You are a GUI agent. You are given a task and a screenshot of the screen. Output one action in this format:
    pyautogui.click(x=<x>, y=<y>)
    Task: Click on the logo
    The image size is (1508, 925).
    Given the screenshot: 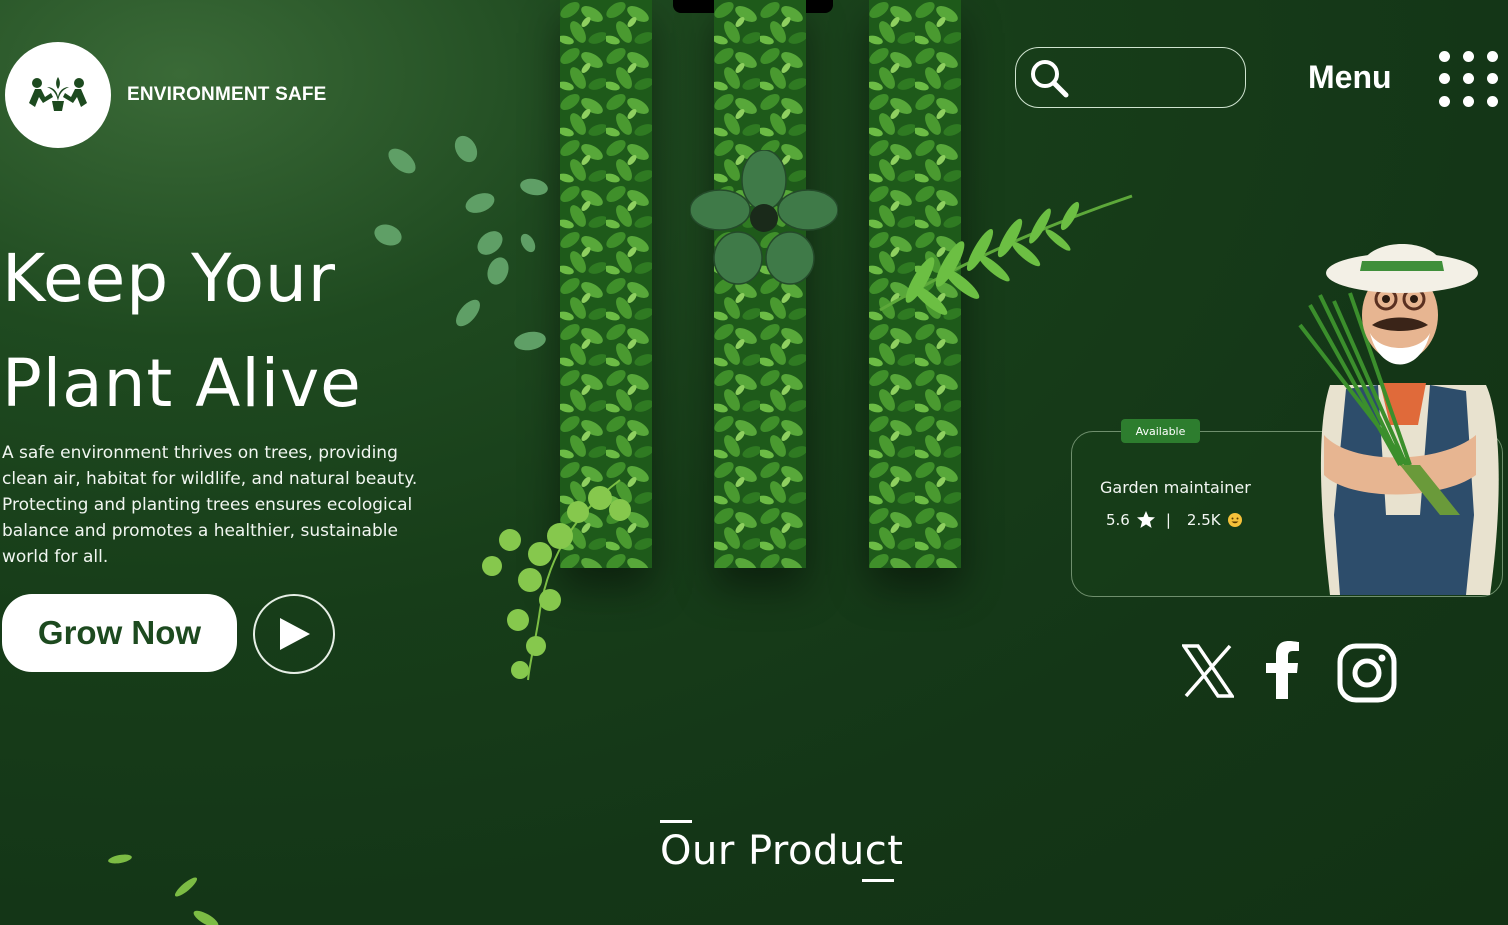 What is the action you would take?
    pyautogui.click(x=58, y=95)
    